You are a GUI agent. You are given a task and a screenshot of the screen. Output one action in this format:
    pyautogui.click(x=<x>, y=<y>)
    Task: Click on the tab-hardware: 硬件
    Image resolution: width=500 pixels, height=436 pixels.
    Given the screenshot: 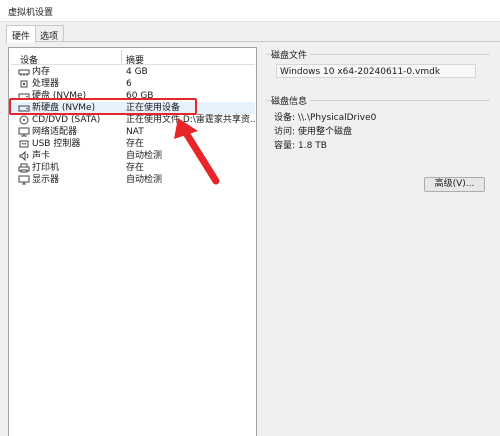 What is the action you would take?
    pyautogui.click(x=21, y=34)
    